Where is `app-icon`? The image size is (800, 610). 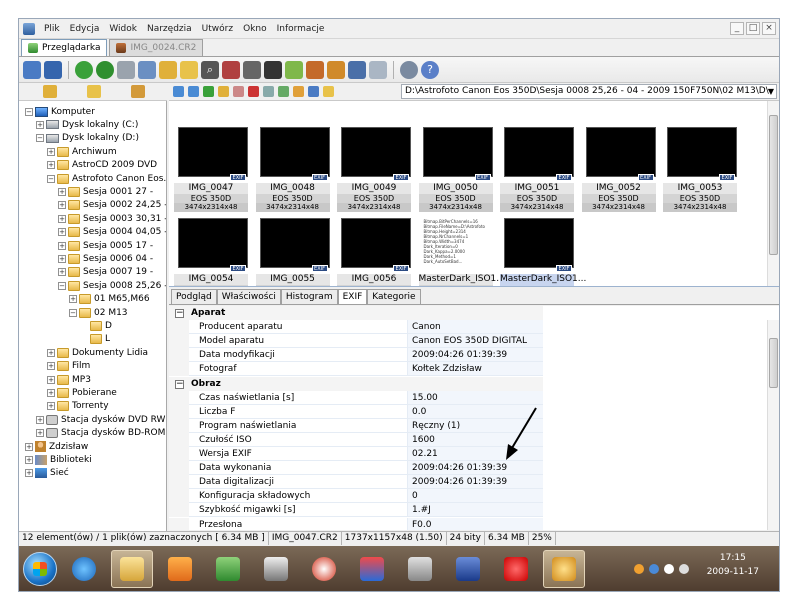
app-icon is located at coordinates (29, 28).